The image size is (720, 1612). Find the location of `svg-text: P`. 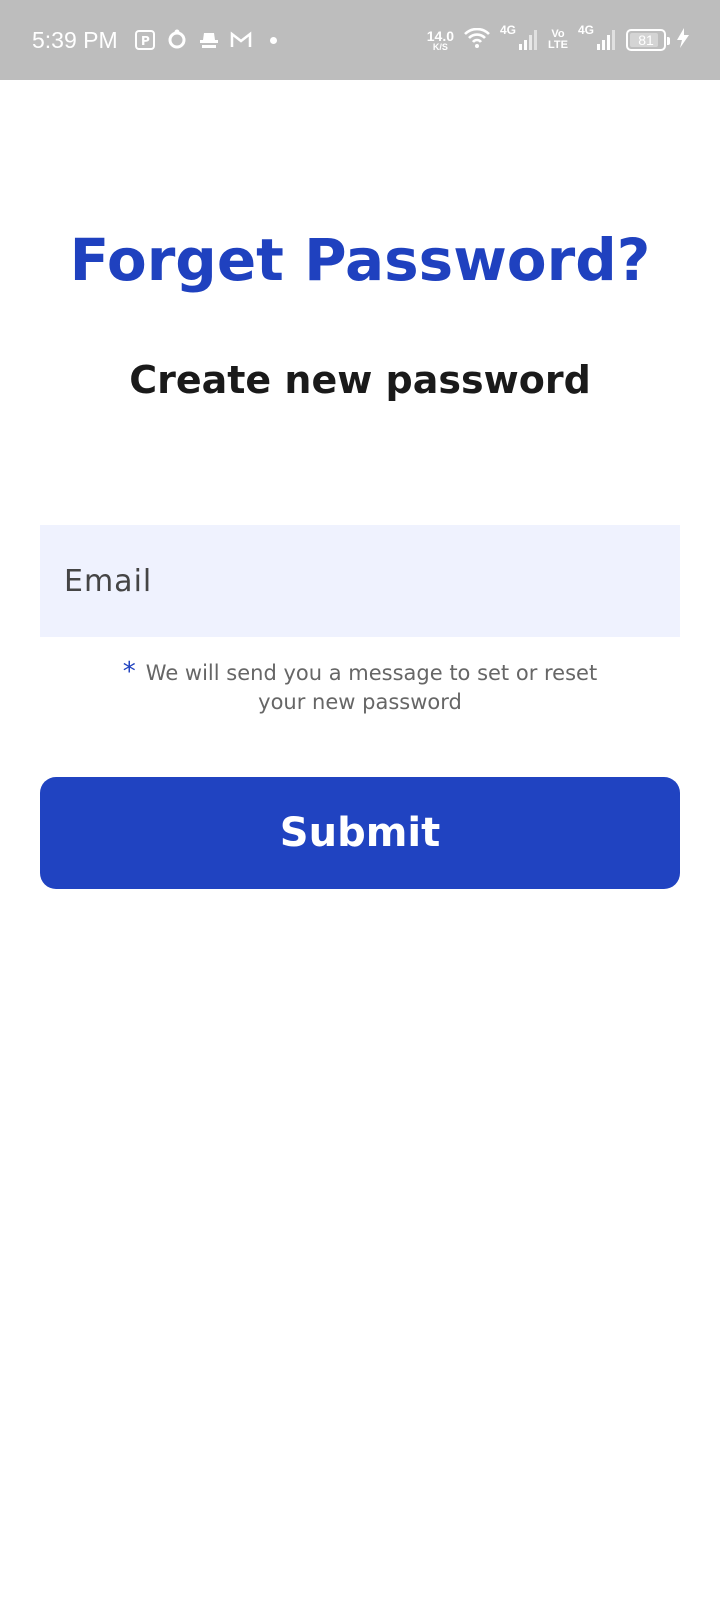

svg-text: P is located at coordinates (145, 41).